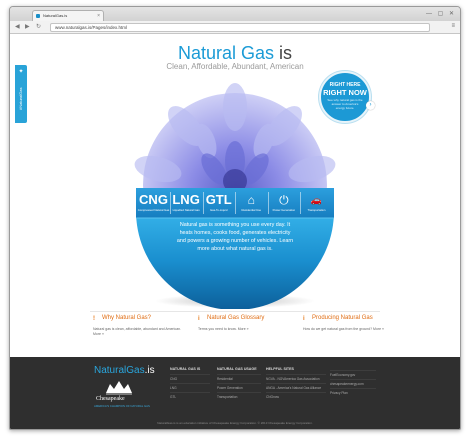 The width and height of the screenshot is (470, 436). What do you see at coordinates (27, 27) in the screenshot?
I see `forward-button: ▶` at bounding box center [27, 27].